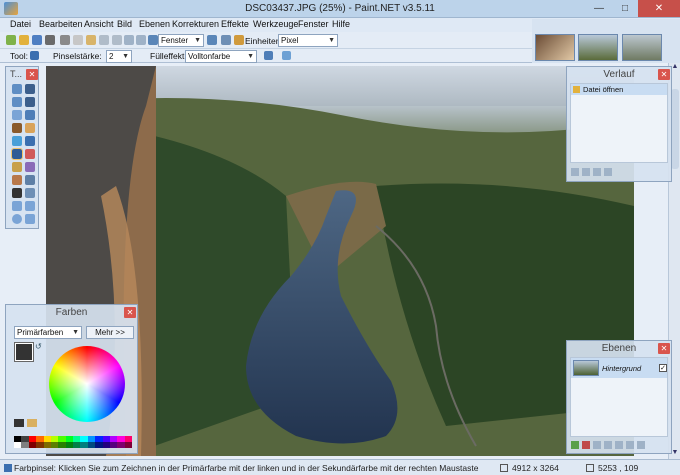  I want to click on merge-layer-icon, so click(608, 445).